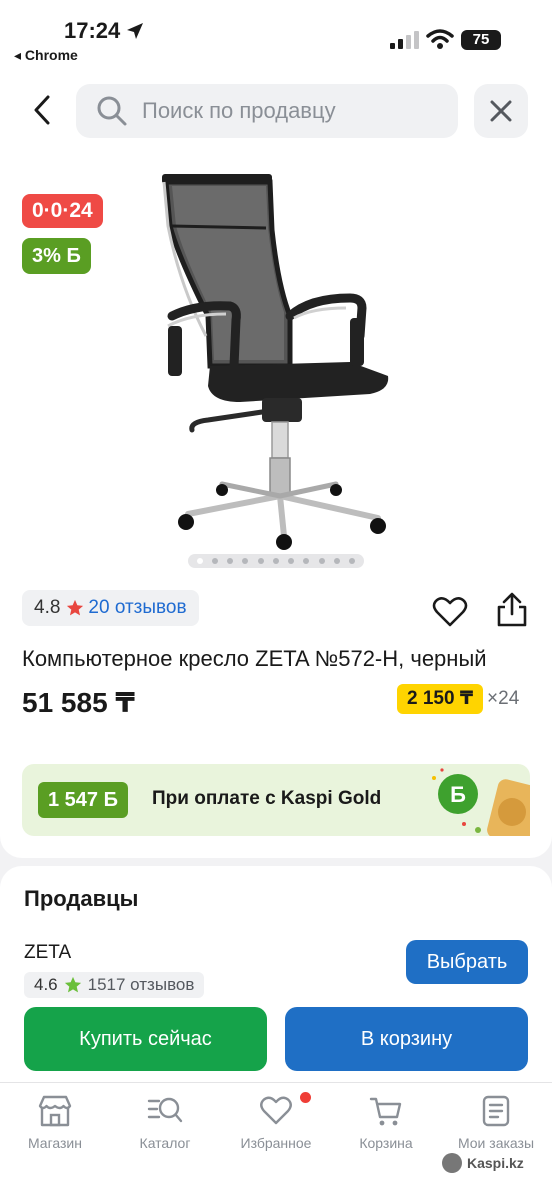  Describe the element at coordinates (503, 698) in the screenshot. I see `installment-multiplier: ×24` at that location.